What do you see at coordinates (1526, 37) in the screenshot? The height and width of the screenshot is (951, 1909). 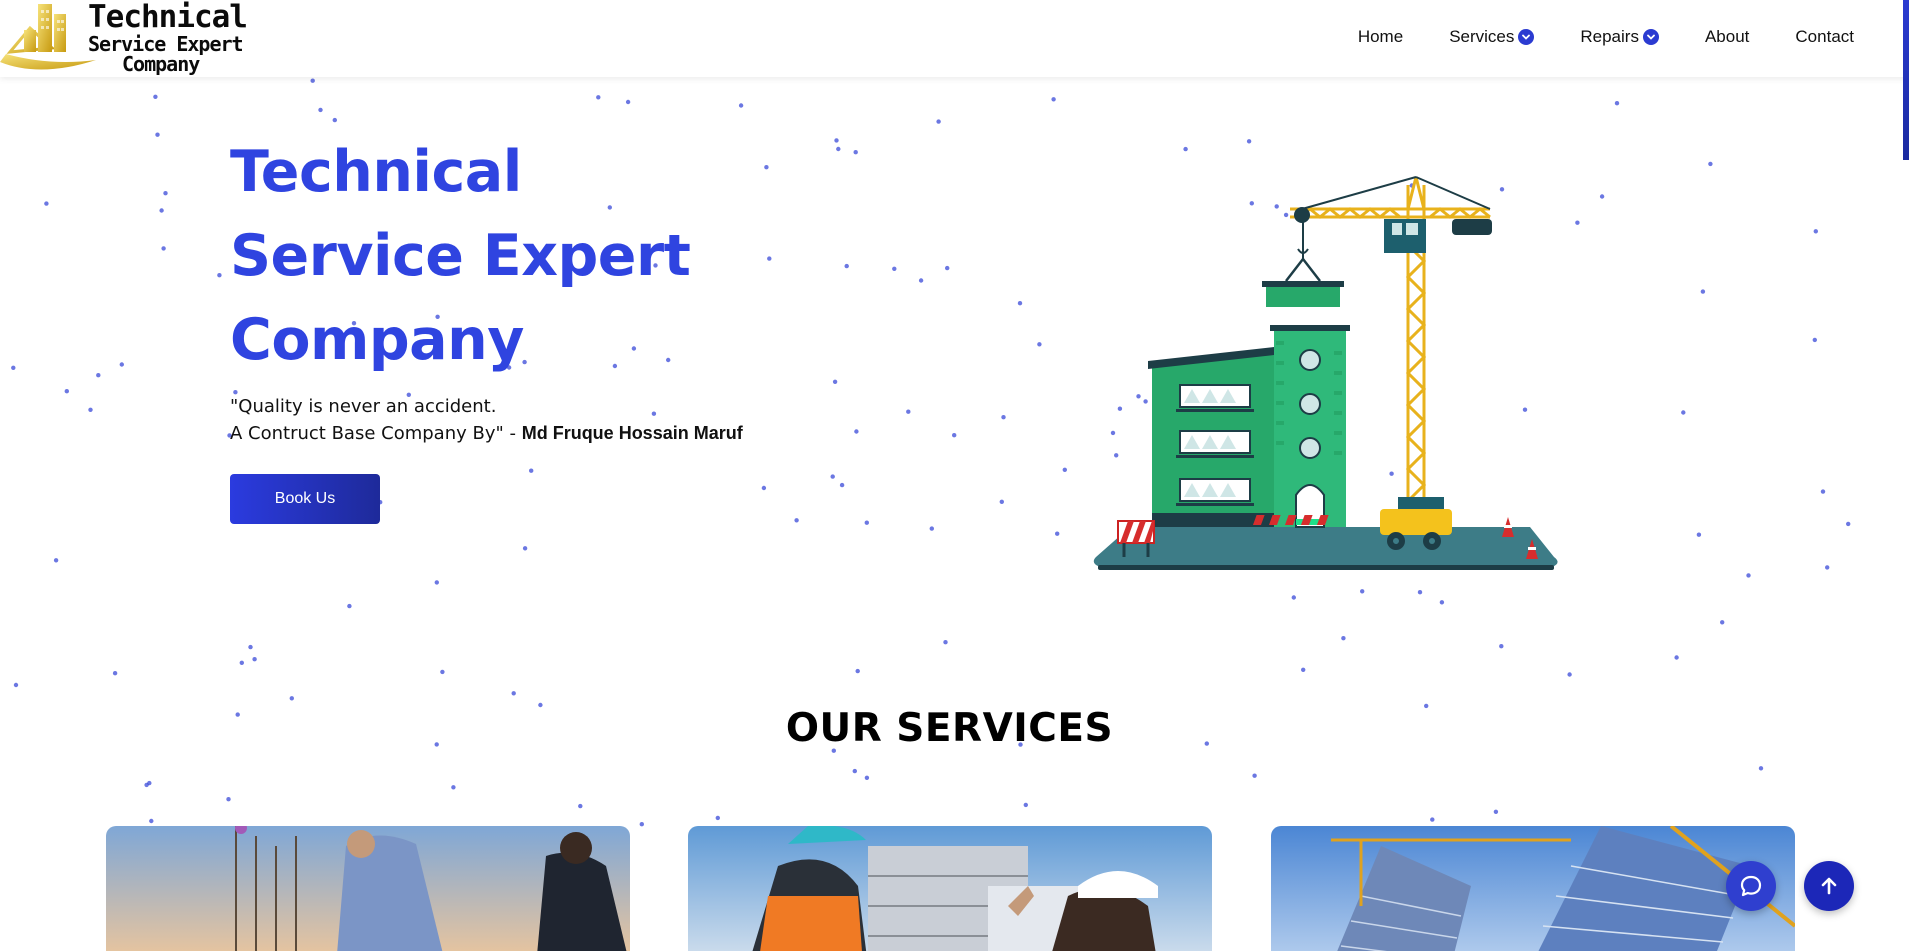 I see `chevron-down-icon` at bounding box center [1526, 37].